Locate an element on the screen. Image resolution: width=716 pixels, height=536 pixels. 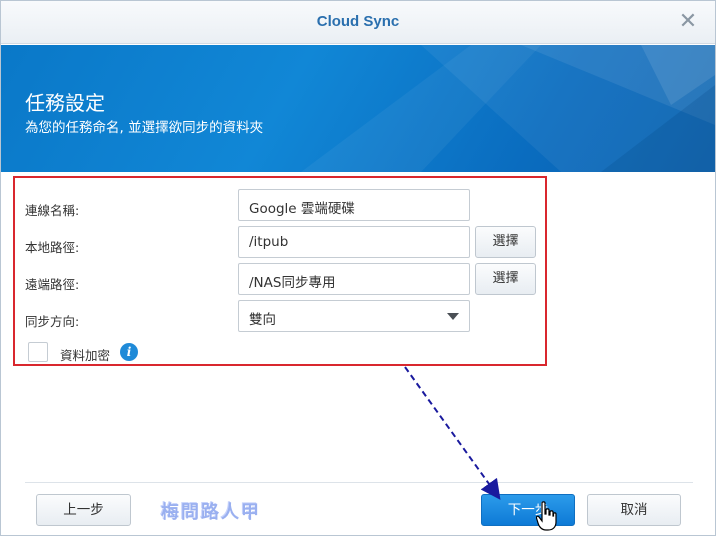
back-button: 上一步 is located at coordinates (83, 510).